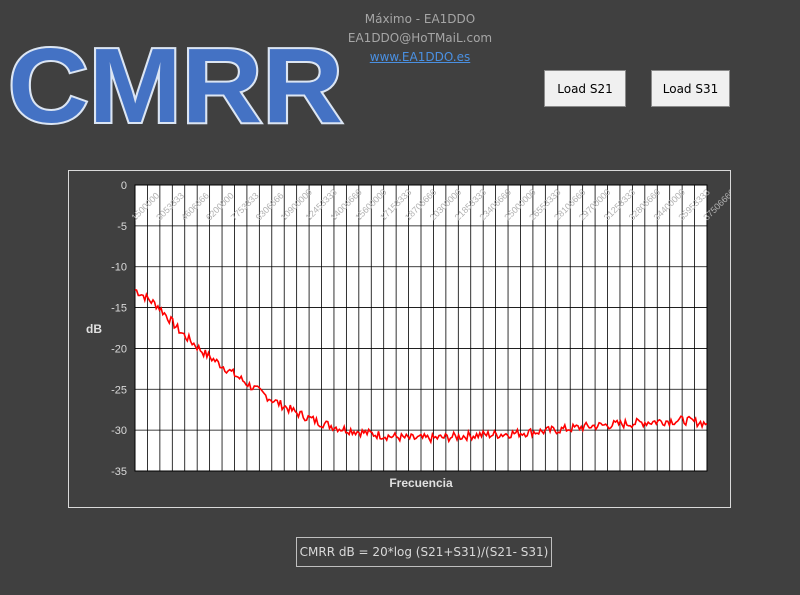 The image size is (800, 595). I want to click on y-axis-label: dB, so click(94, 329).